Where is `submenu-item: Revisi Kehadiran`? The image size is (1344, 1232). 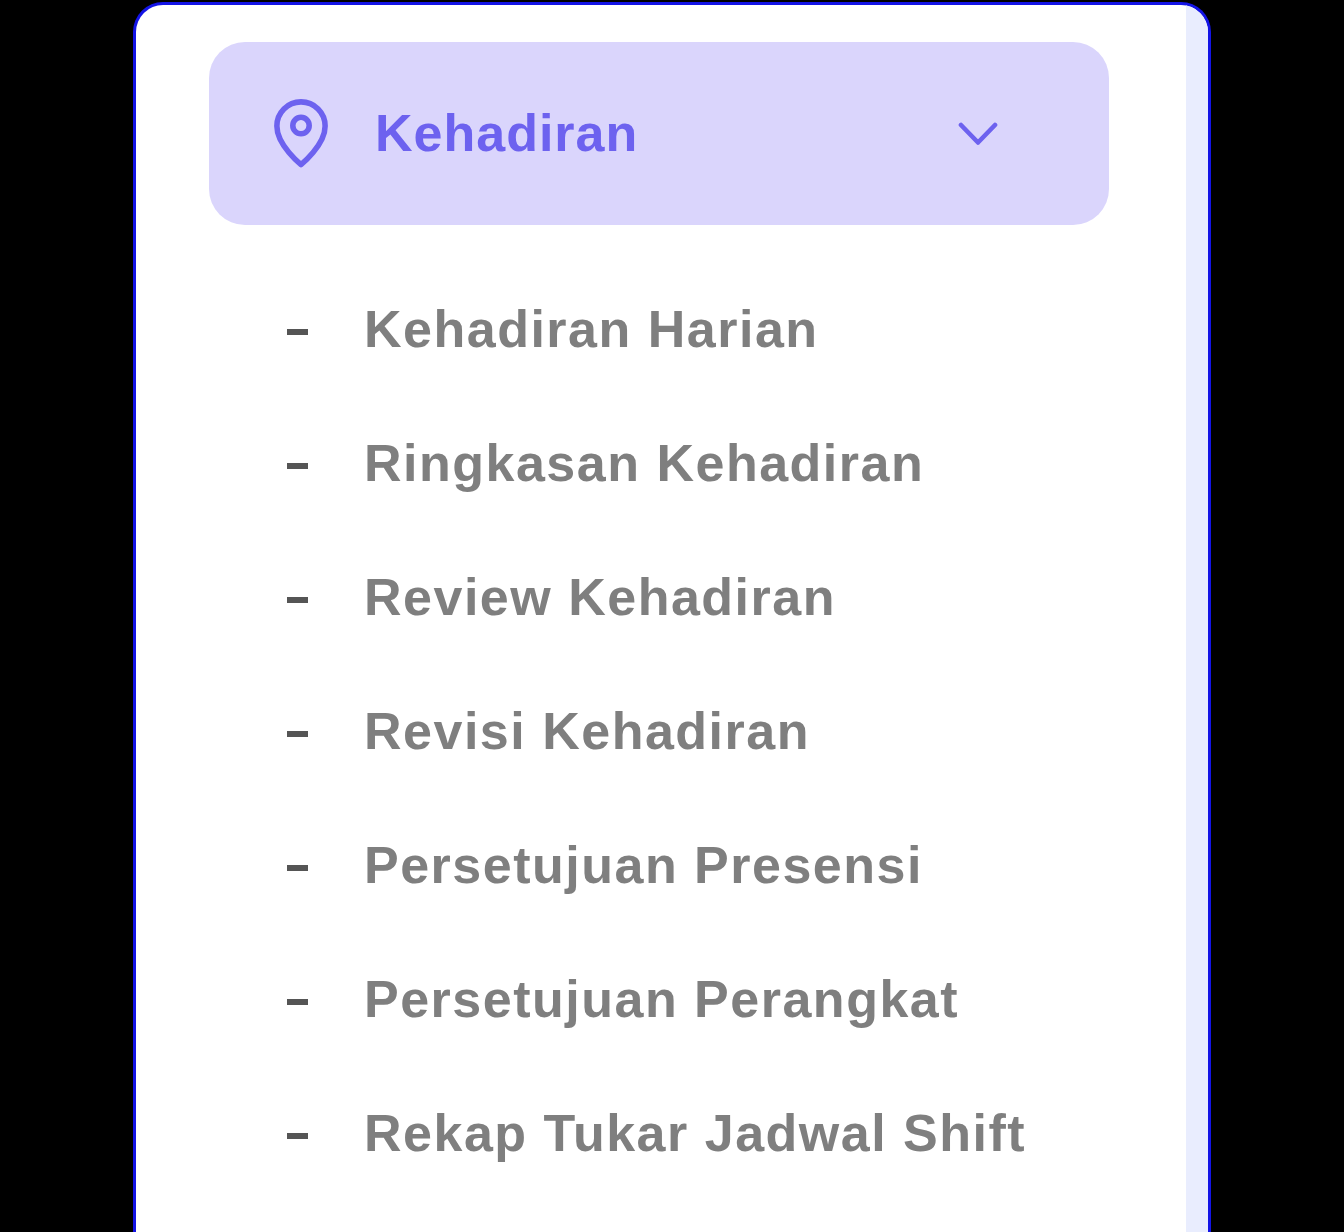
submenu-item: Revisi Kehadiran is located at coordinates (587, 732).